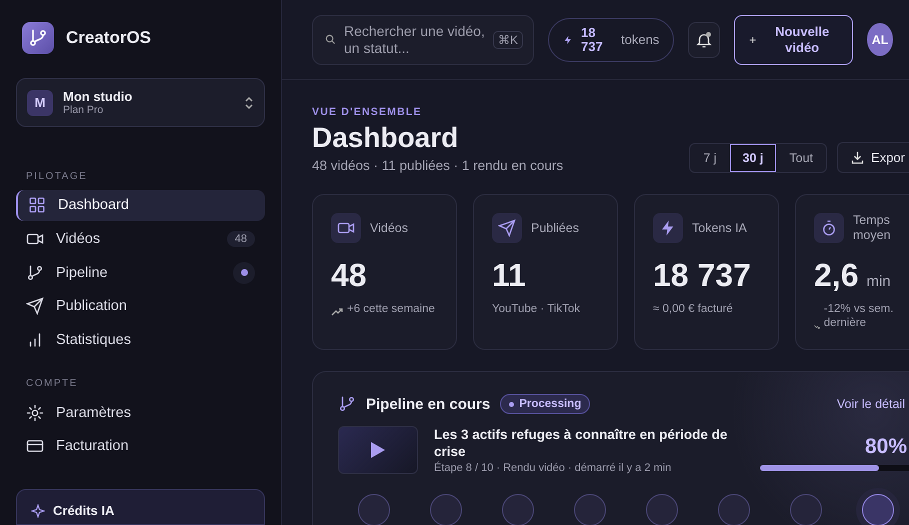 This screenshot has height=525, width=909. What do you see at coordinates (704, 40) in the screenshot?
I see `notifications-button` at bounding box center [704, 40].